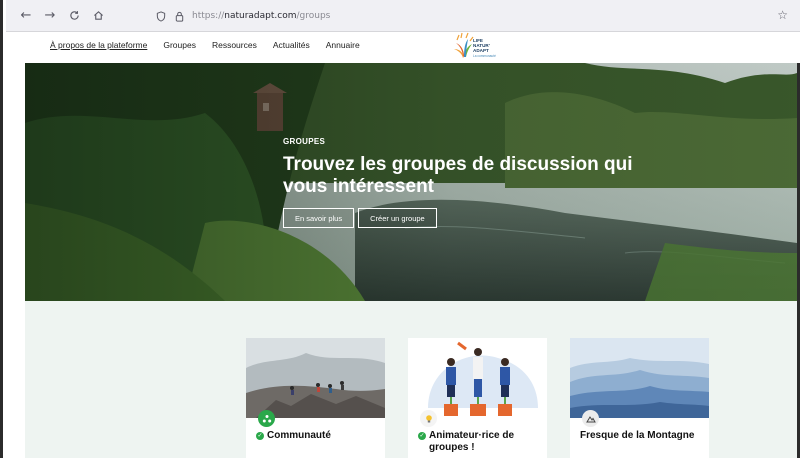  Describe the element at coordinates (313, 16) in the screenshot. I see `url-path: /groups` at that location.